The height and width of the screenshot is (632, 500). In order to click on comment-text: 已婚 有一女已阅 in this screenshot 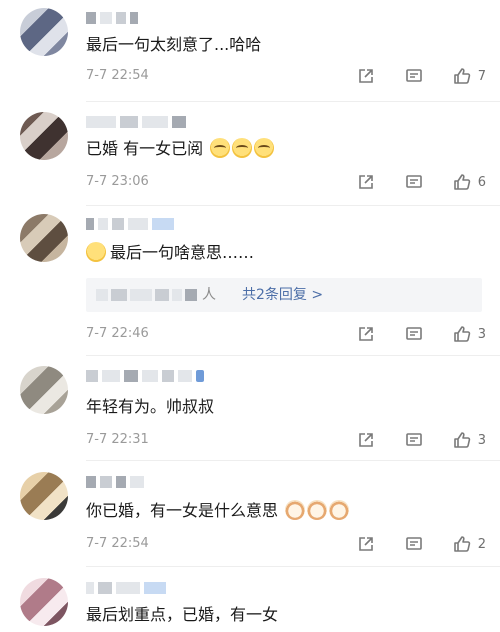, I will do `click(180, 149)`.